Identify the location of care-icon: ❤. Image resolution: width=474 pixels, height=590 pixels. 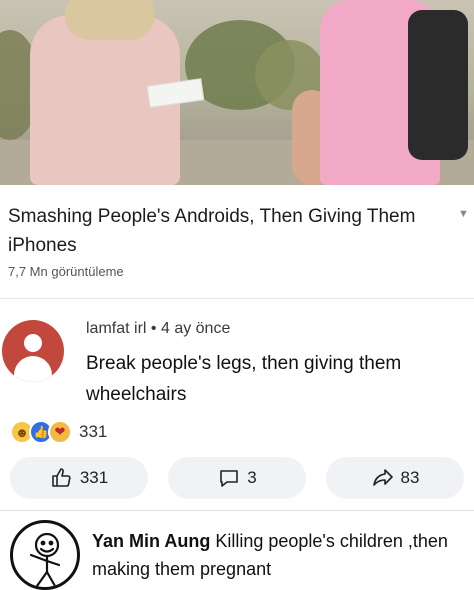
(60, 432).